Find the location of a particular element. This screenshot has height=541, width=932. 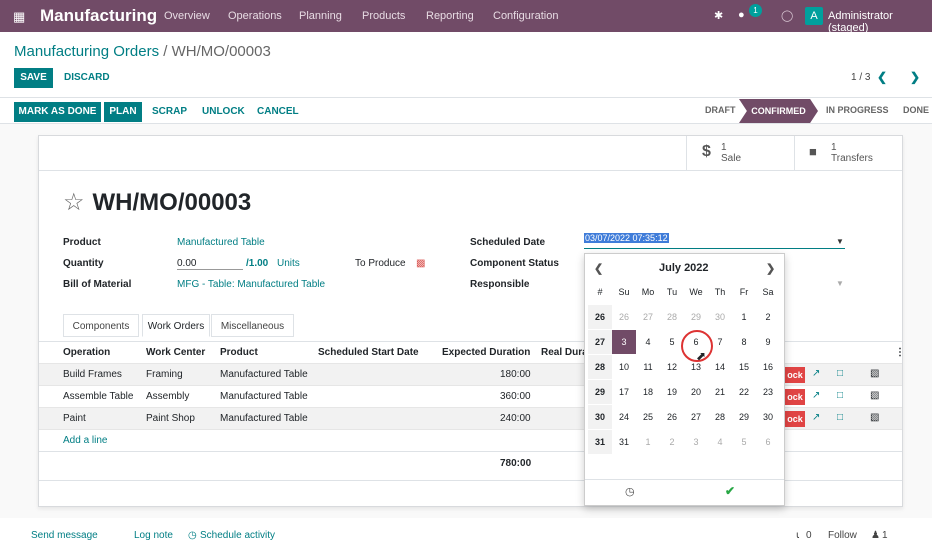

menu-configuration: Configuration is located at coordinates (525, 16).